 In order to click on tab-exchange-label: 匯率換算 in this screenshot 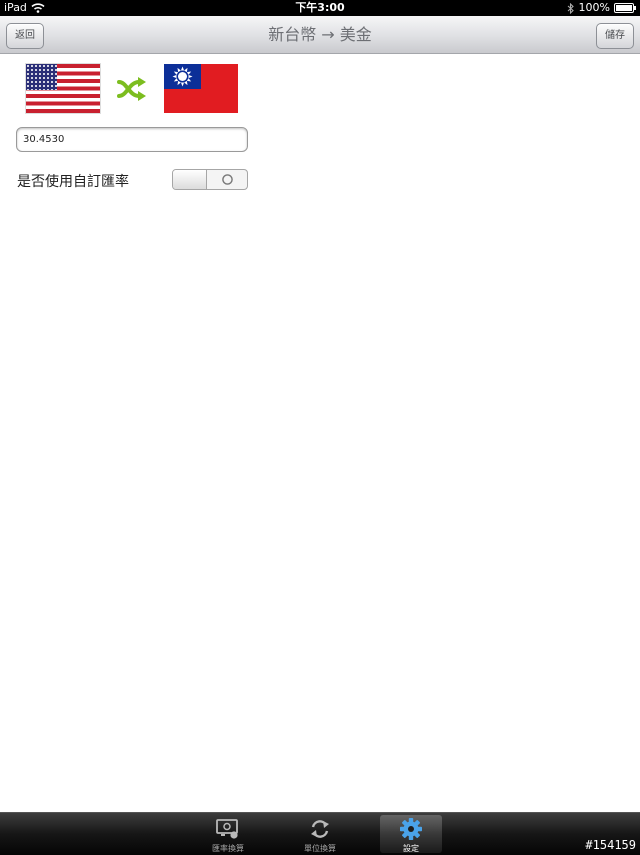, I will do `click(228, 848)`.